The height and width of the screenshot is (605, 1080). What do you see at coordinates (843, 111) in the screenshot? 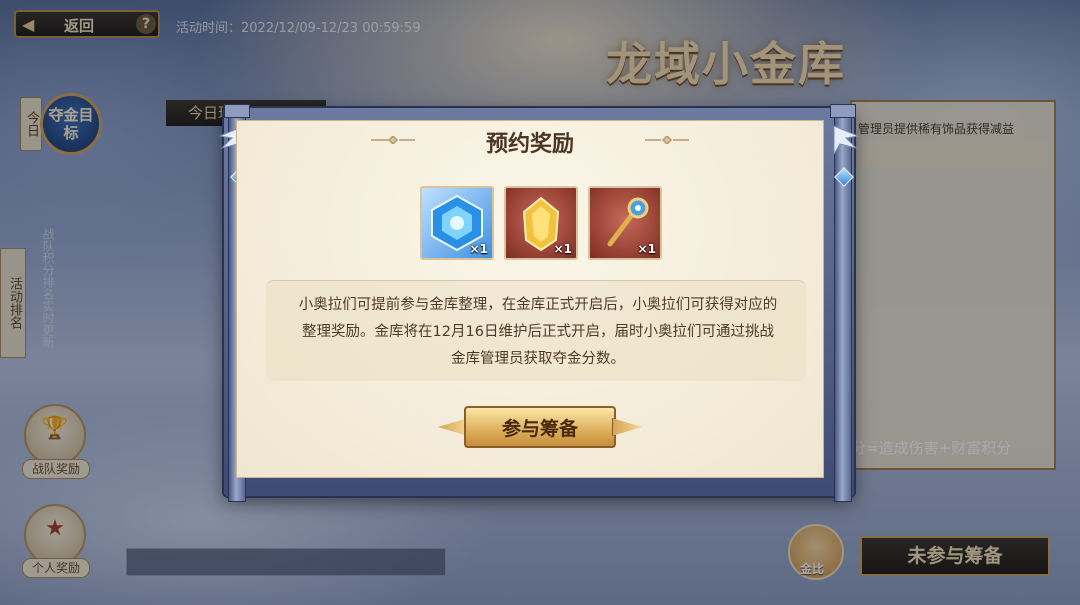
I see `right-pillar-cap` at bounding box center [843, 111].